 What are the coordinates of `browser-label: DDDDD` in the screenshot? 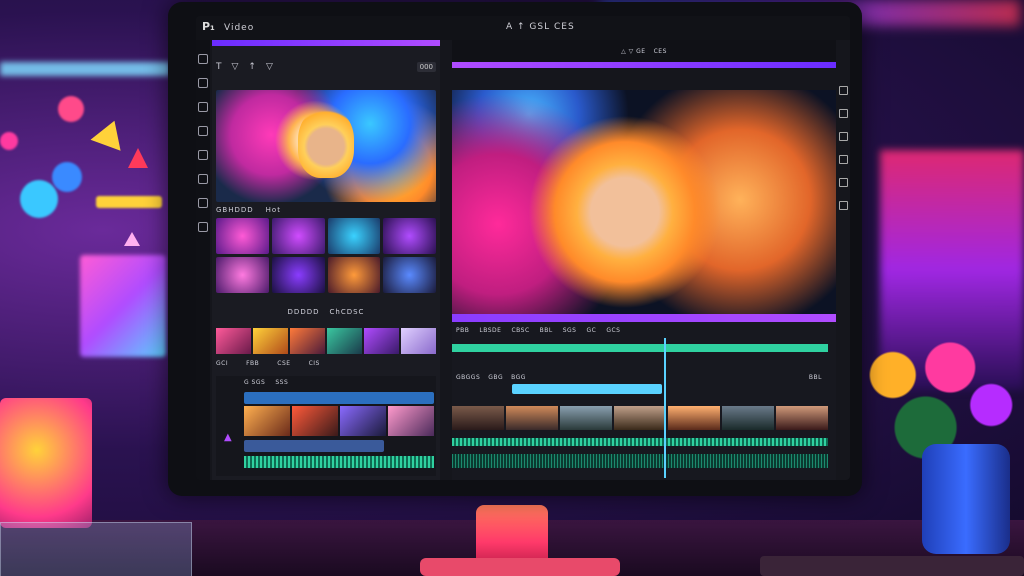 It's located at (303, 312).